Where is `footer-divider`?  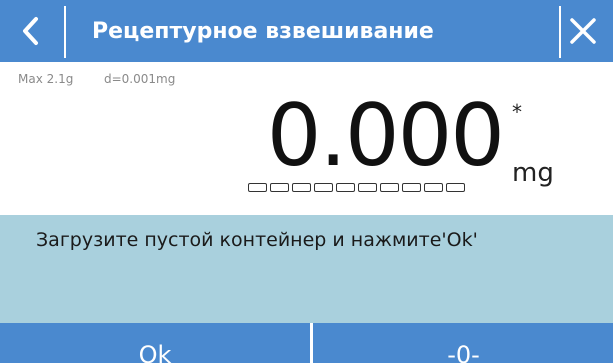 footer-divider is located at coordinates (311, 343).